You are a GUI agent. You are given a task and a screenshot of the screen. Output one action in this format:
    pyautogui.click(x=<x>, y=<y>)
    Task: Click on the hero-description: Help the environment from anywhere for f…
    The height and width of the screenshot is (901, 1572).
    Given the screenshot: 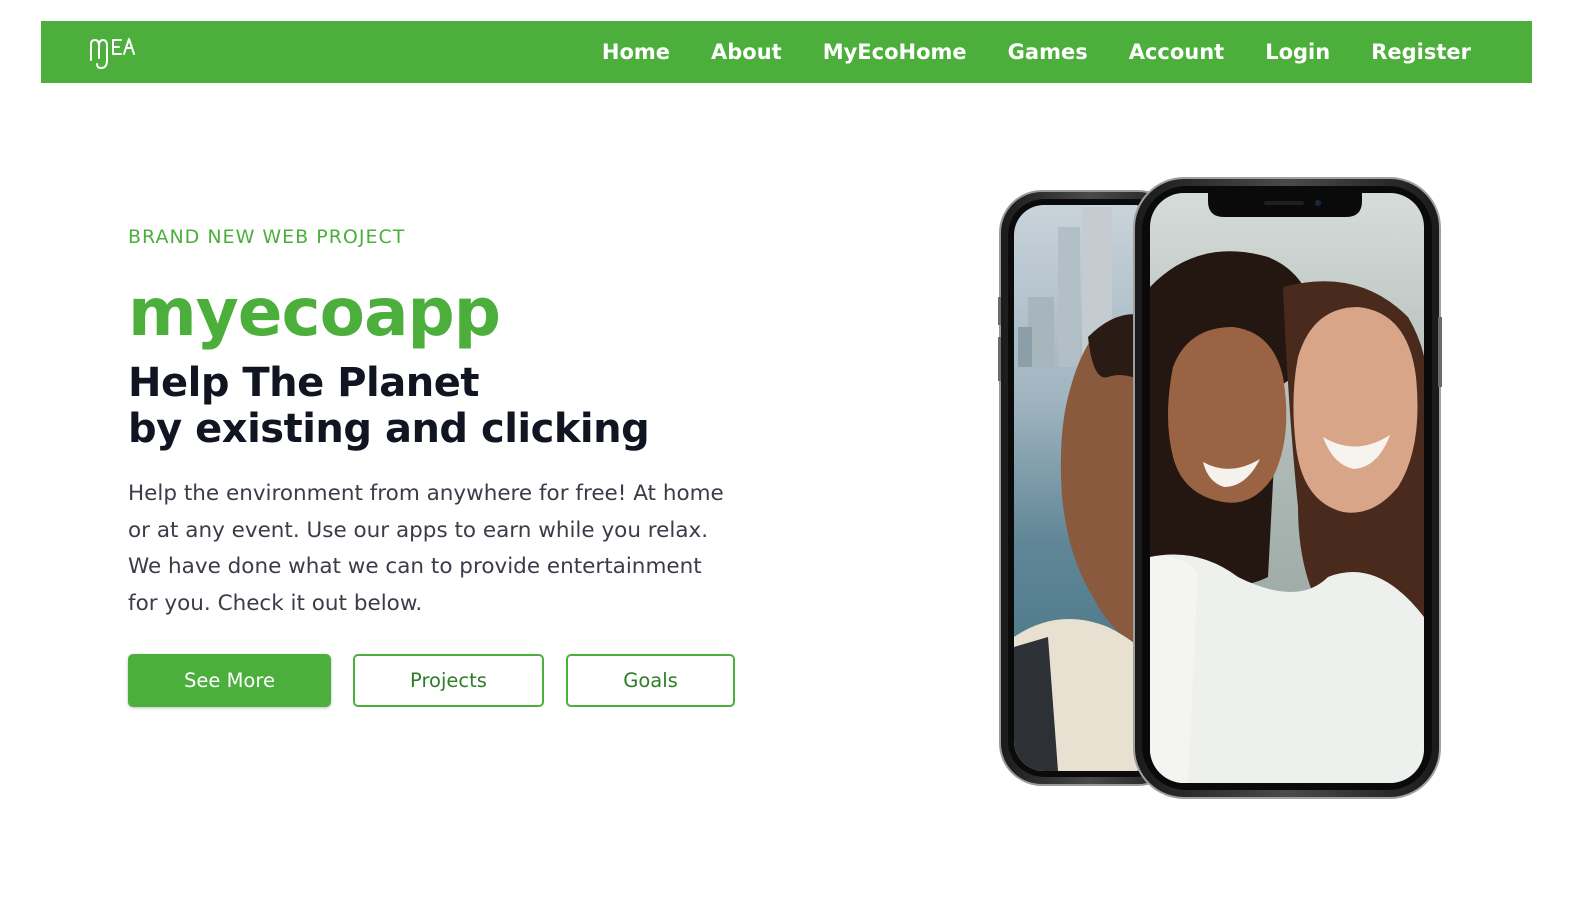 What is the action you would take?
    pyautogui.click(x=426, y=548)
    